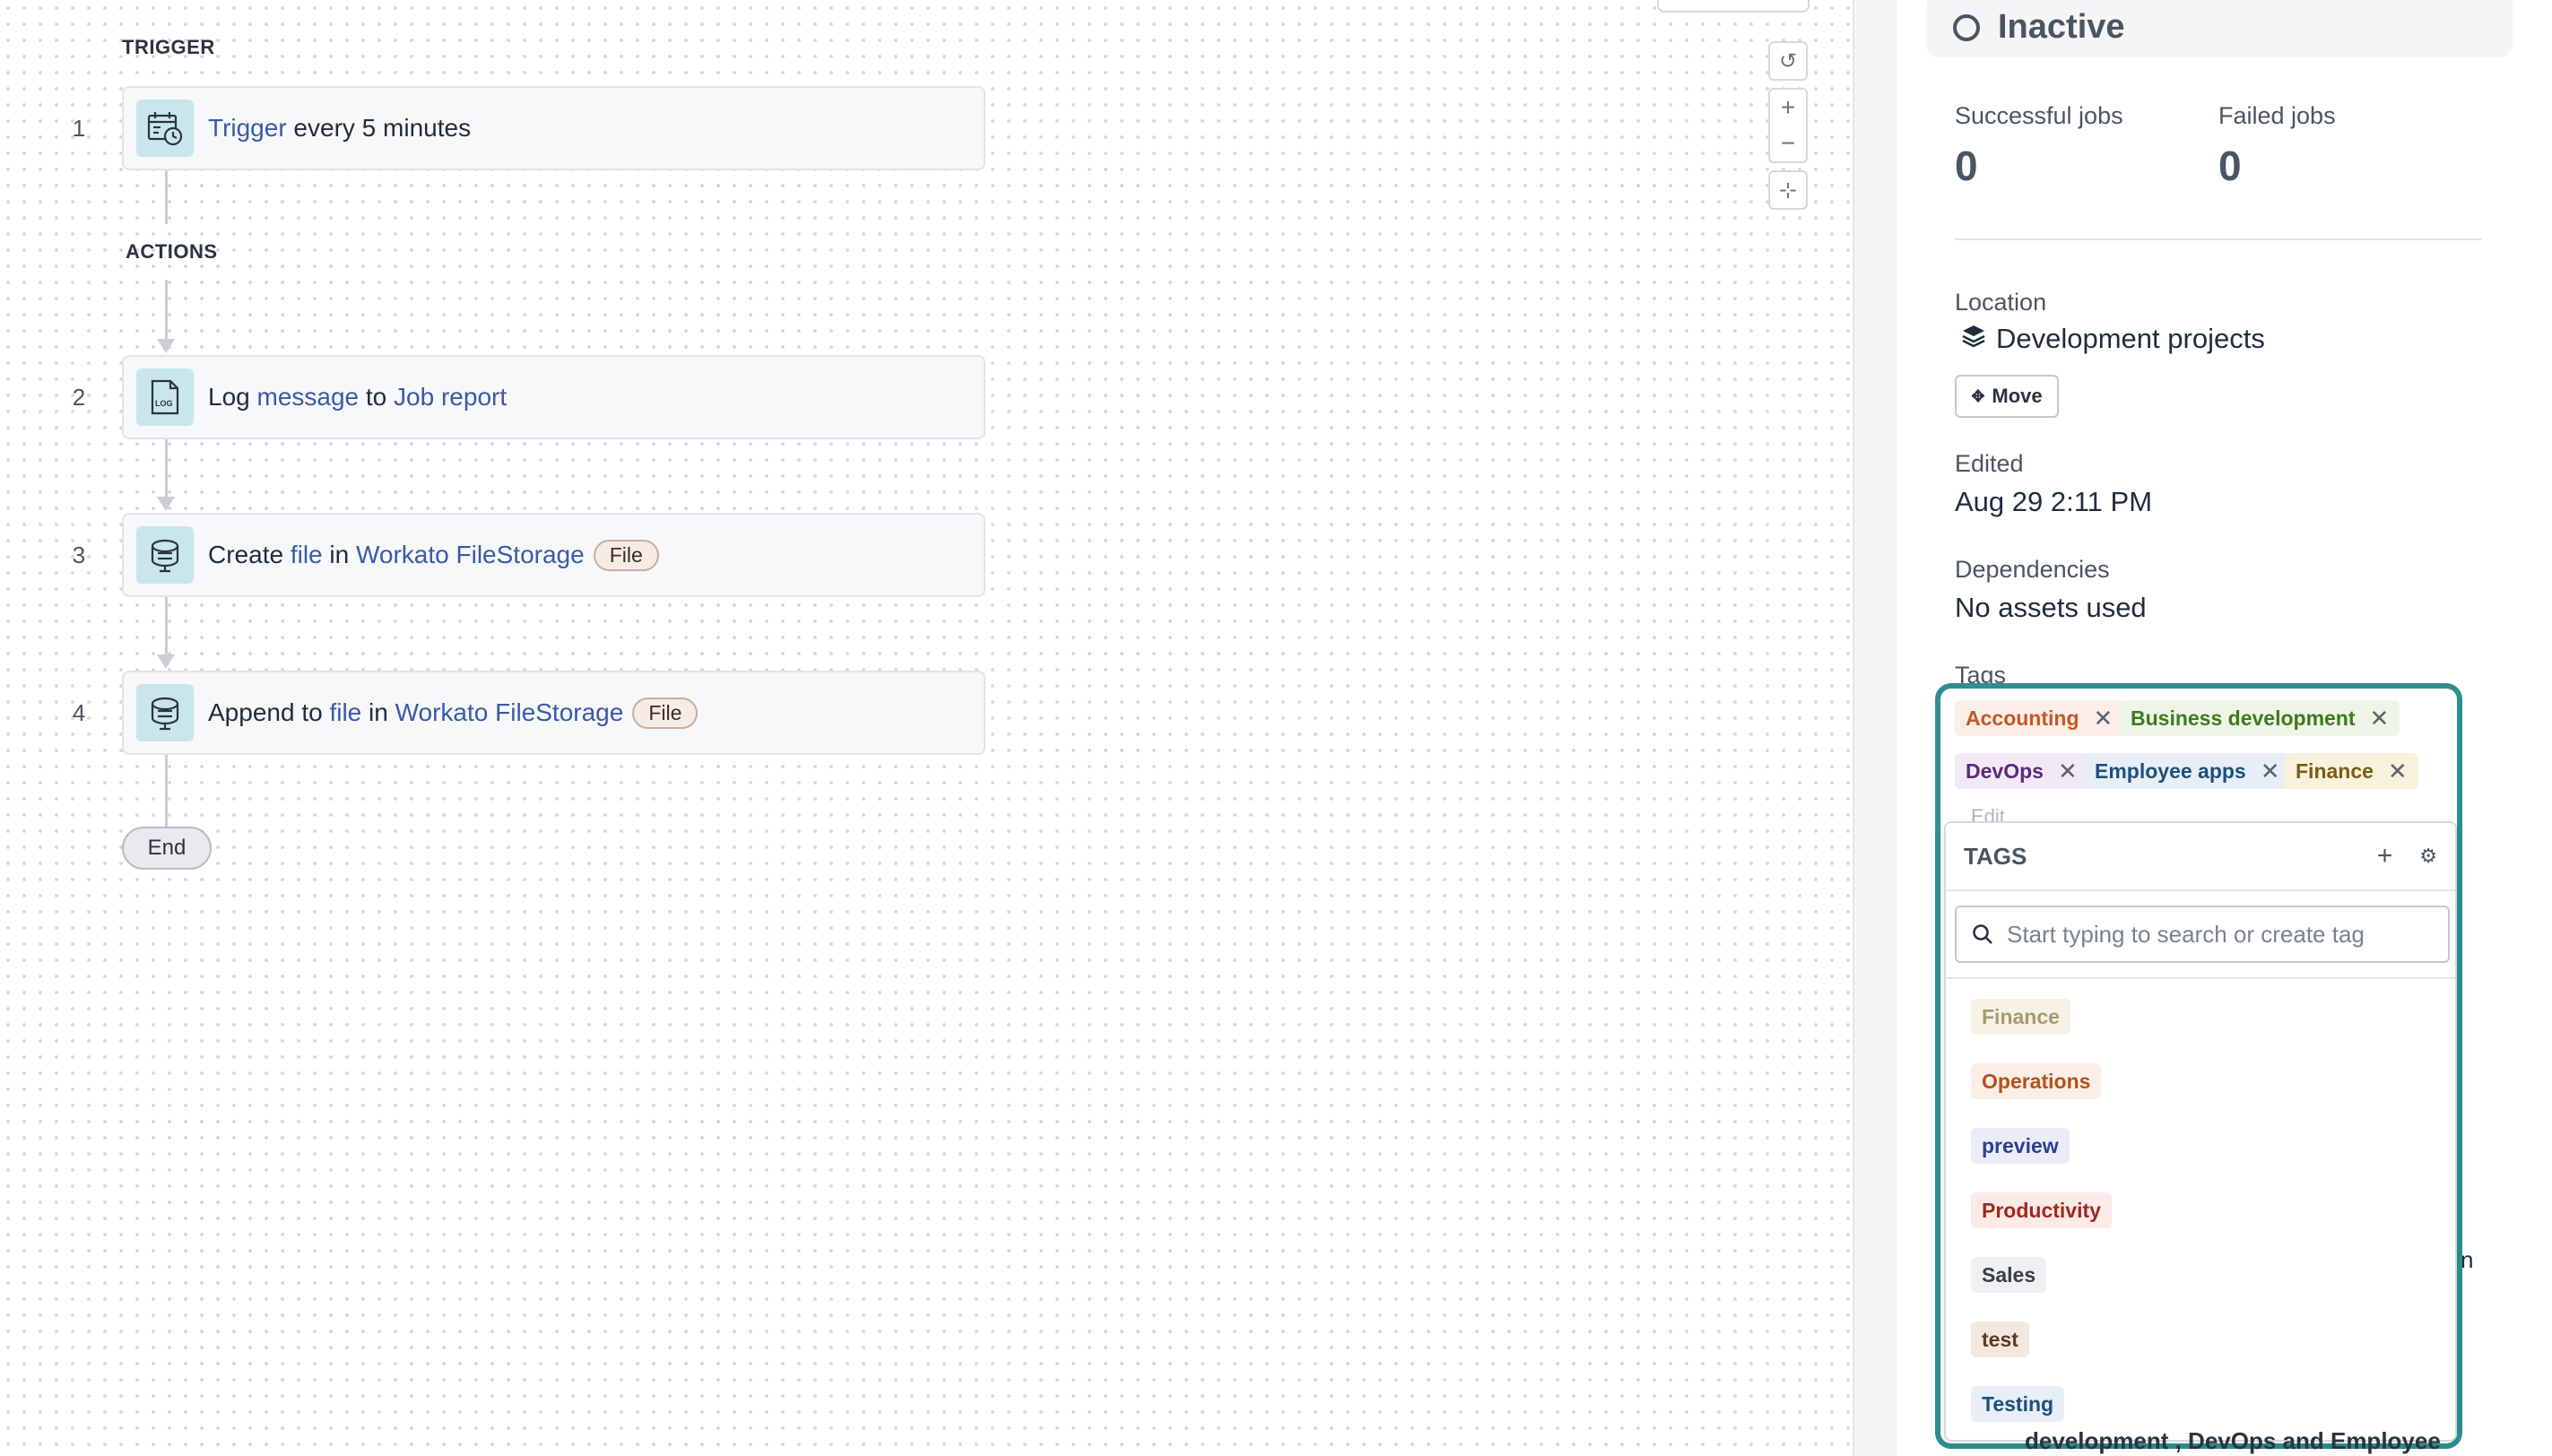 This screenshot has width=2552, height=1456. Describe the element at coordinates (168, 47) in the screenshot. I see `trigger-section-label: TRIGGER` at that location.